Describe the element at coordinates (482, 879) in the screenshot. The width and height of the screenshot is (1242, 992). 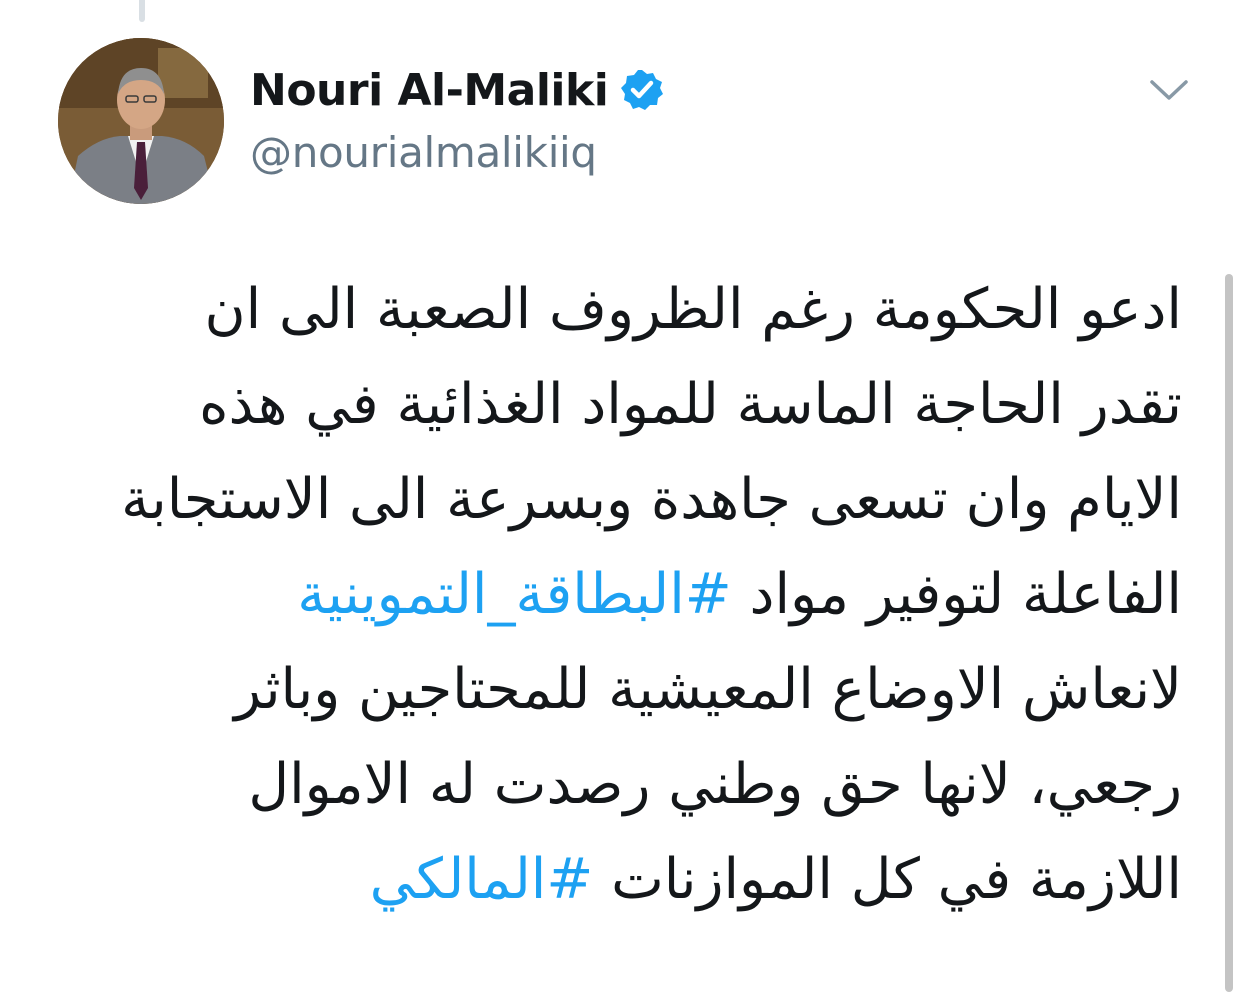
I see `hashtag-link: #المالكي` at that location.